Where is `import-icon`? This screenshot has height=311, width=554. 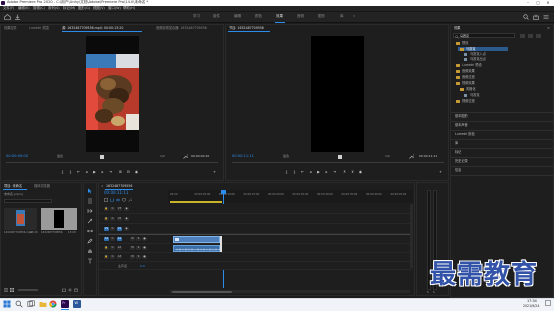
import-icon is located at coordinates (17, 17).